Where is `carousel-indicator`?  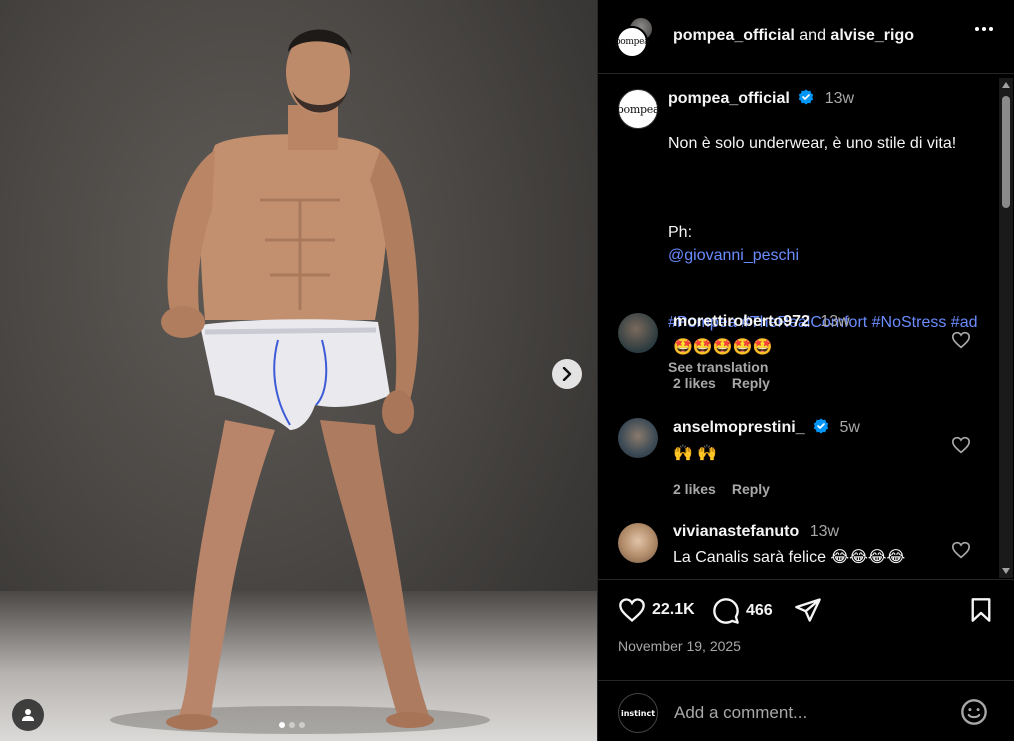 carousel-indicator is located at coordinates (292, 725).